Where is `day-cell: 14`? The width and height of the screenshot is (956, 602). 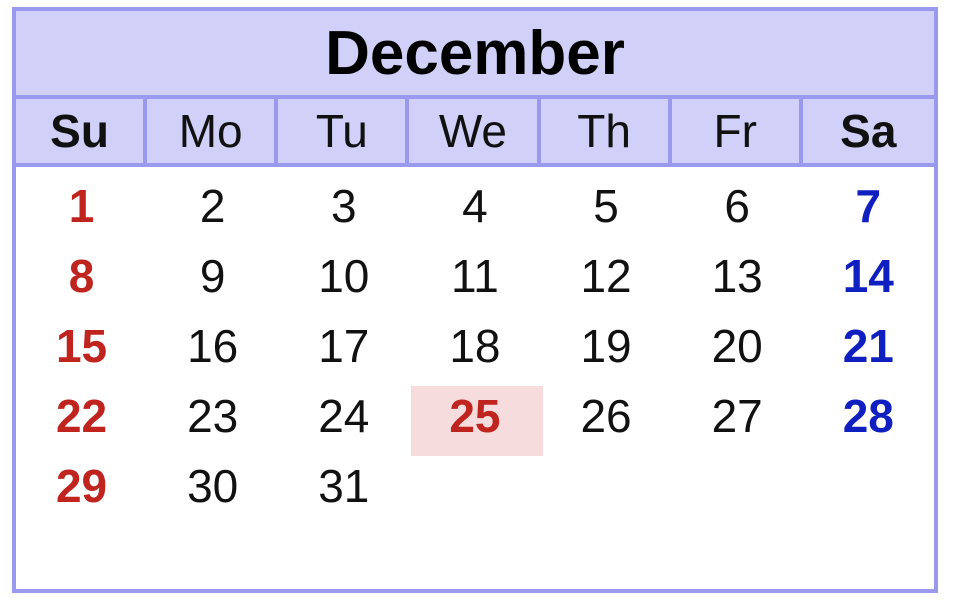 day-cell: 14 is located at coordinates (868, 276).